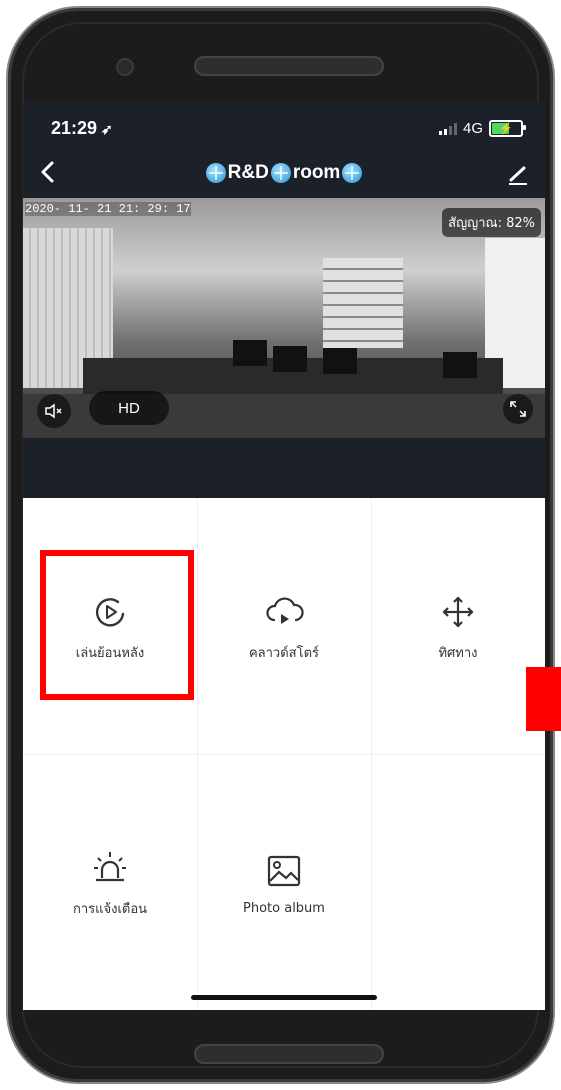 Image resolution: width=561 pixels, height=1090 pixels. I want to click on device-title-part1: R&D, so click(248, 172).